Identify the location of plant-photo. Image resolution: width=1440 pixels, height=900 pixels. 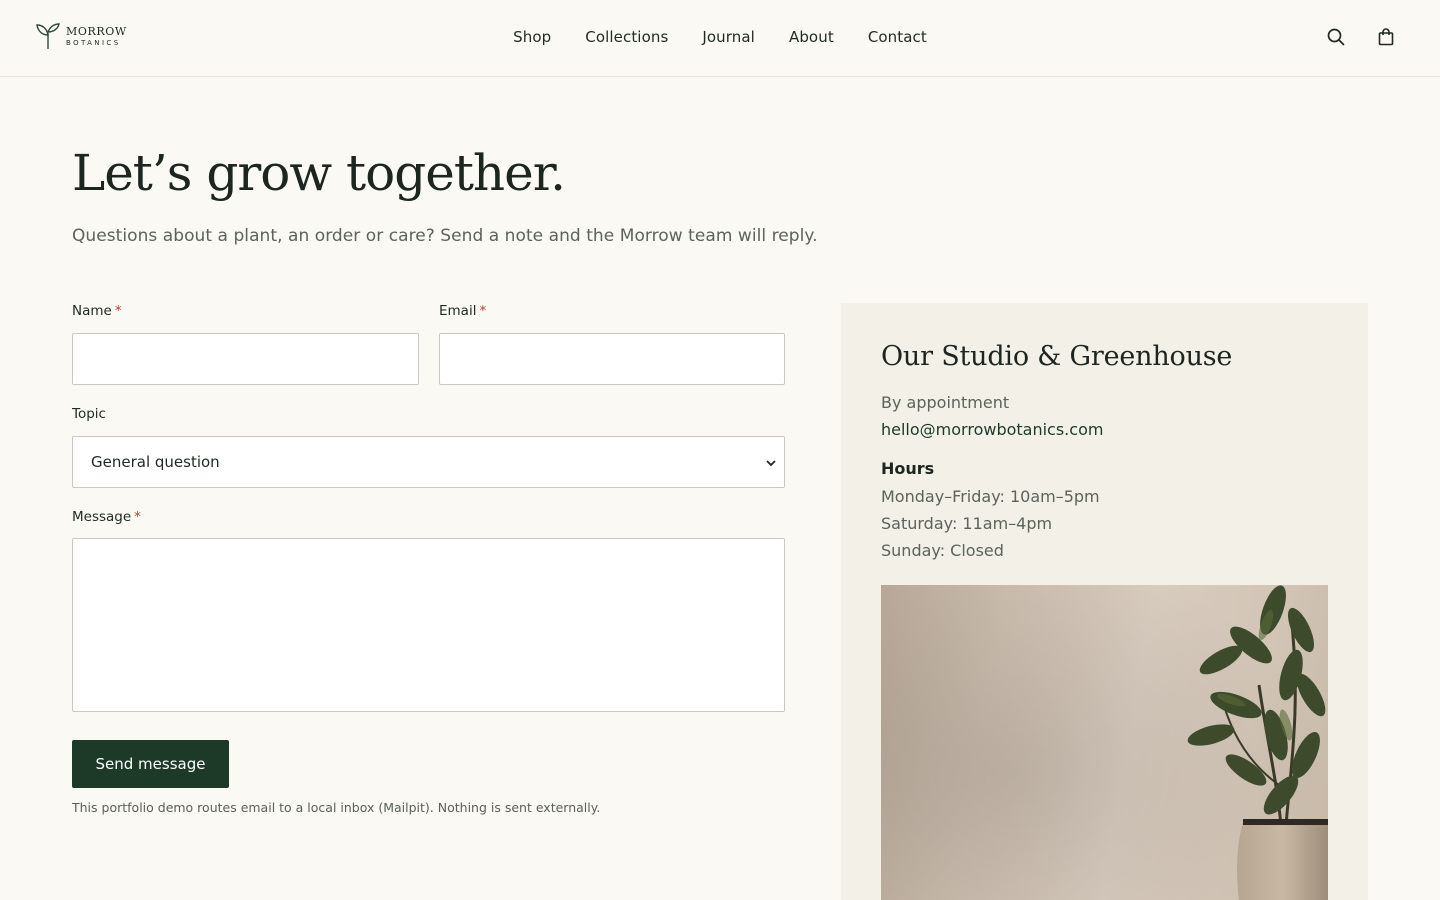
(1104, 742).